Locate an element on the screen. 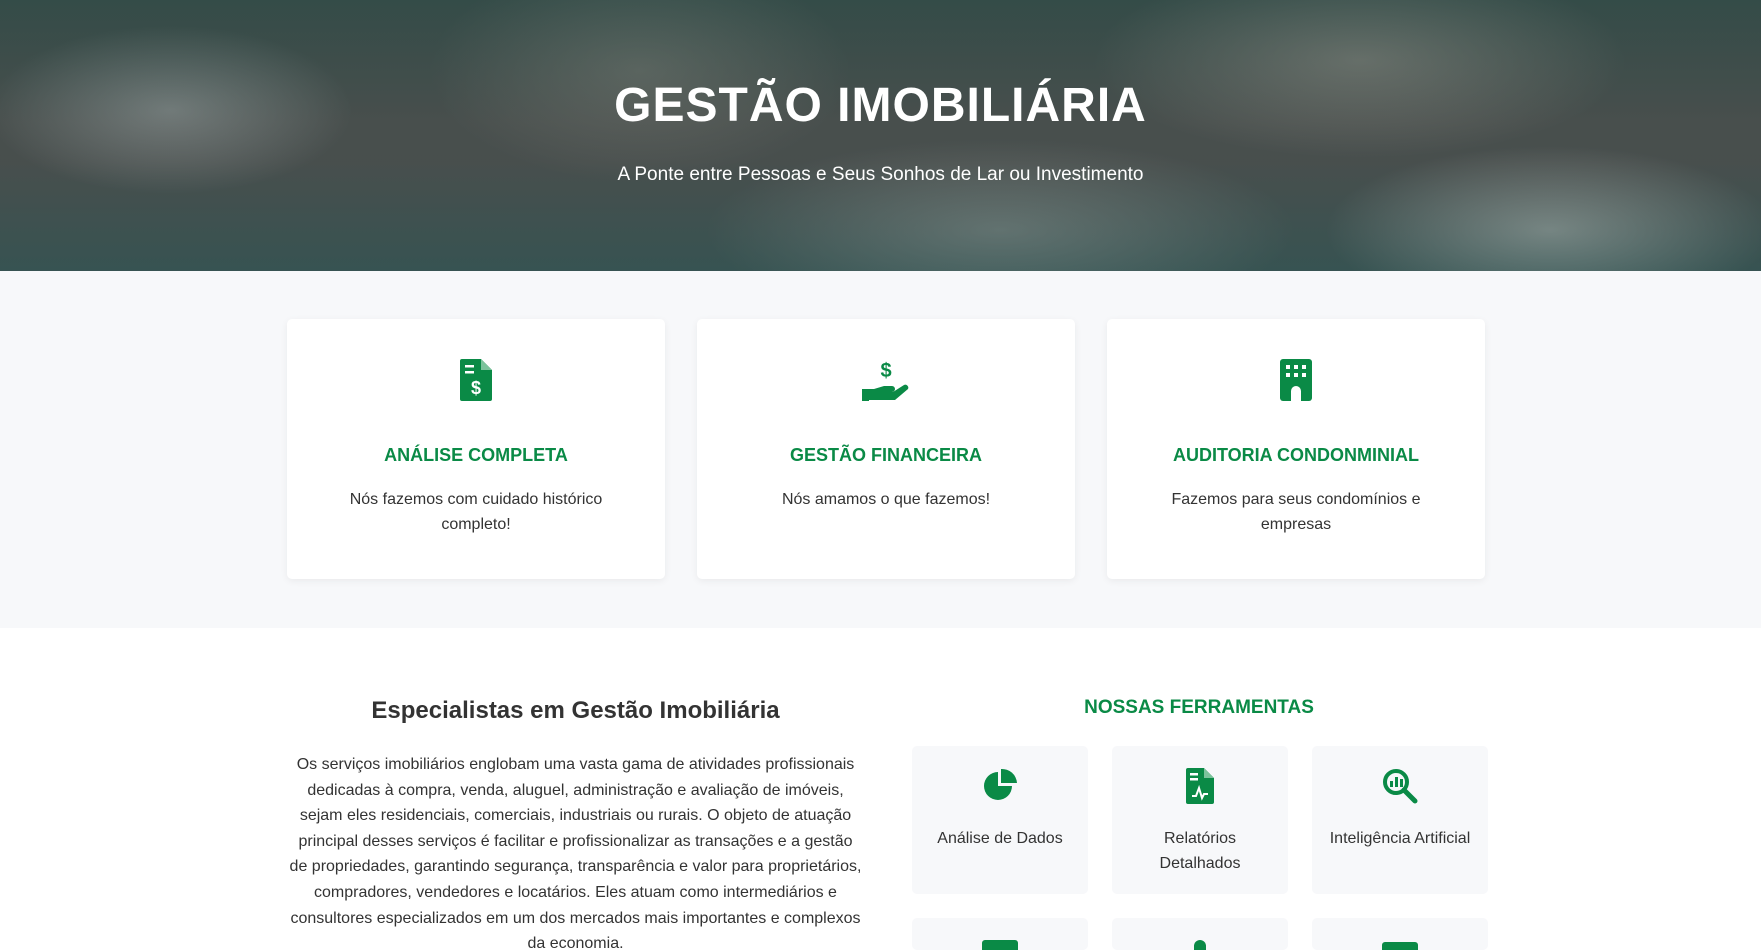 This screenshot has width=1761, height=950. magnifier-chart-icon is located at coordinates (1400, 786).